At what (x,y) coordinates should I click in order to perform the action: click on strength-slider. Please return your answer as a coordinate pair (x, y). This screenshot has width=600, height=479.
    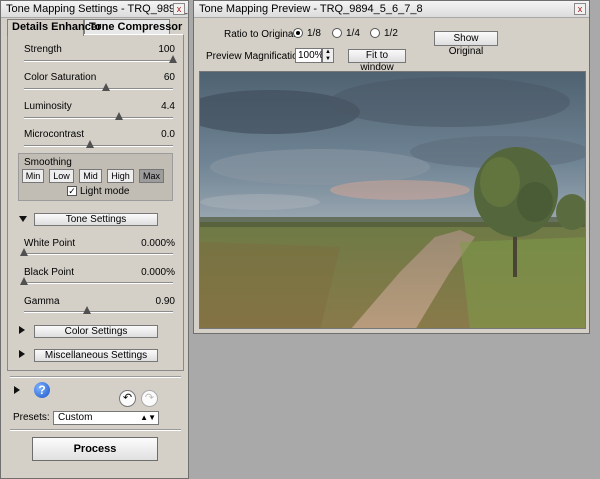
    Looking at the image, I should click on (100, 59).